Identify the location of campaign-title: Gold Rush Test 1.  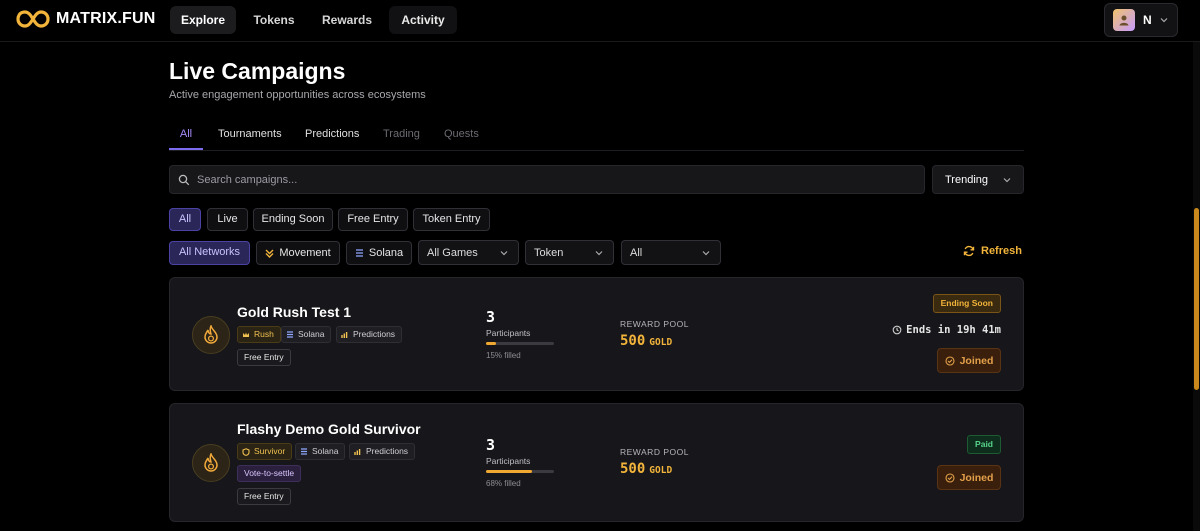
(294, 312).